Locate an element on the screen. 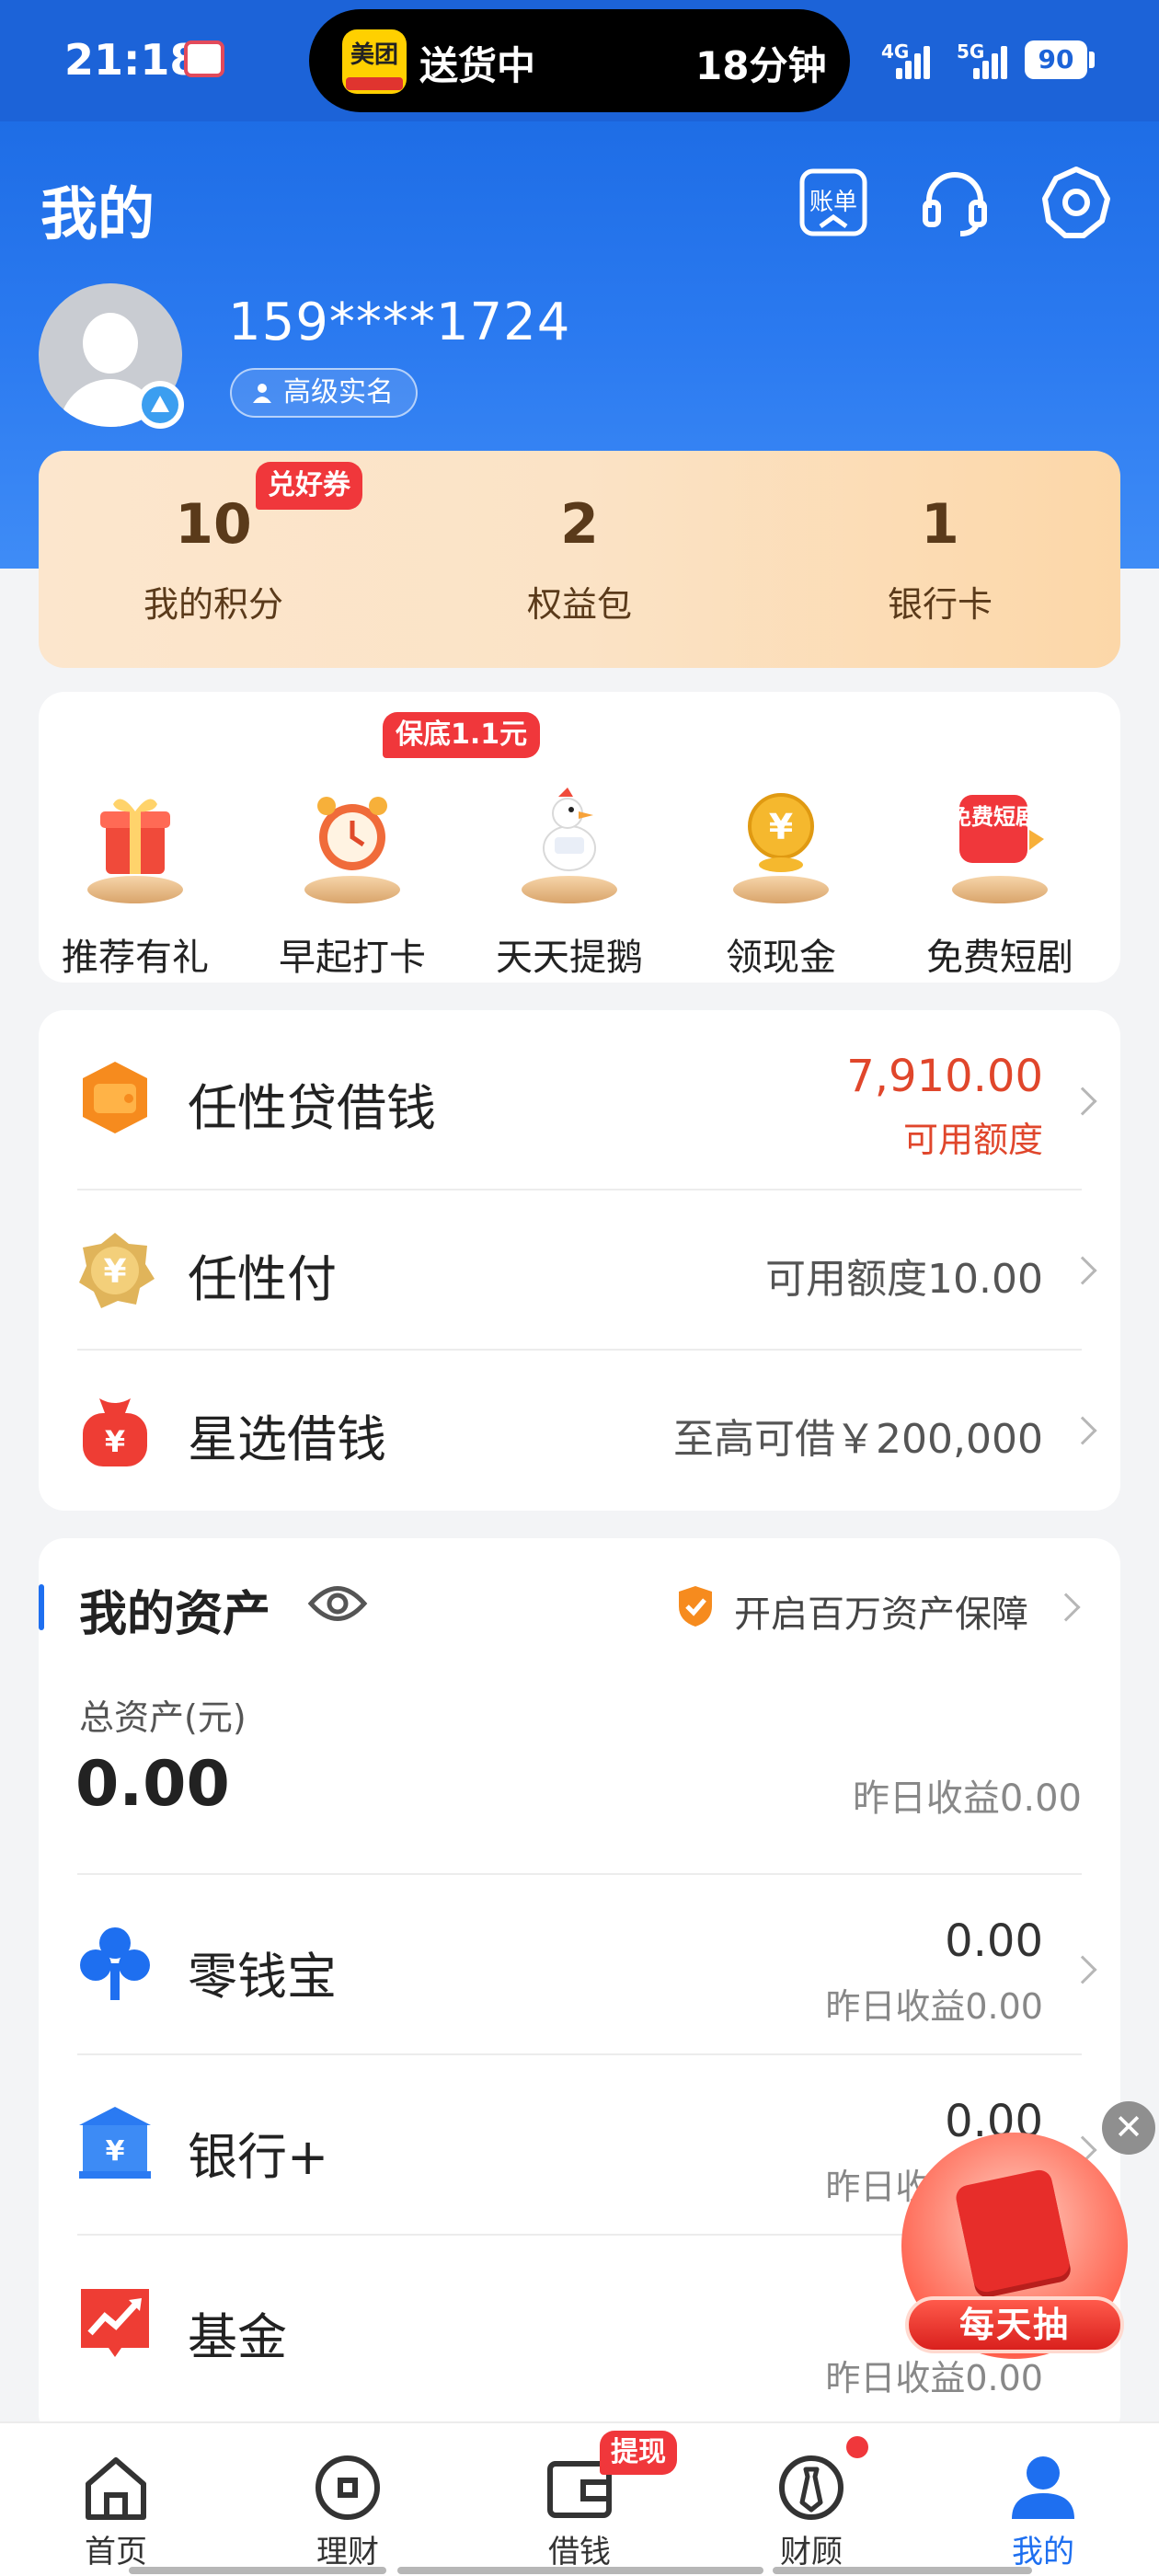  money-bag-icon: ¥ is located at coordinates (115, 1432).